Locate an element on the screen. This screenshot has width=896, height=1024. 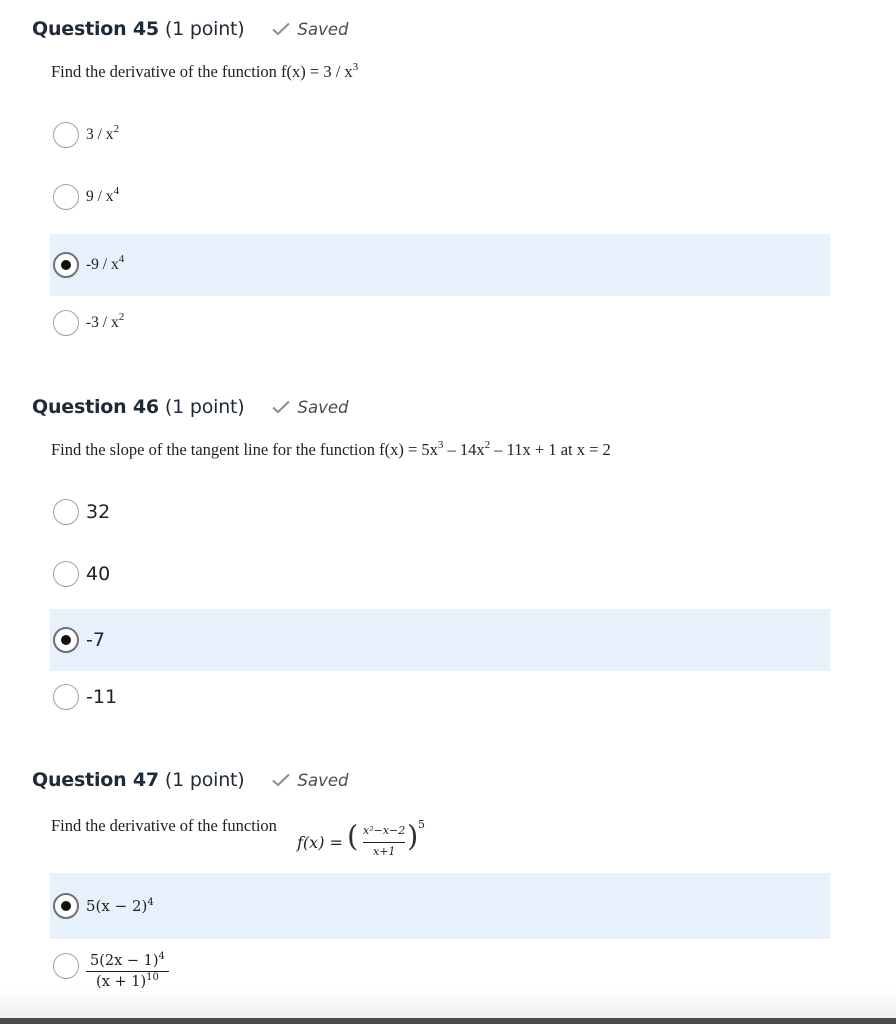
question-title: Question 45 is located at coordinates (95, 29).